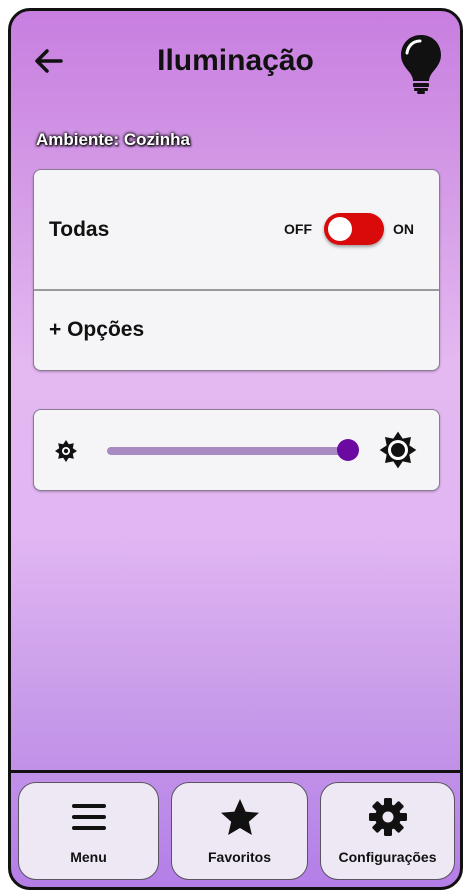 The width and height of the screenshot is (469, 893). Describe the element at coordinates (403, 229) in the screenshot. I see `on-label: ON` at that location.